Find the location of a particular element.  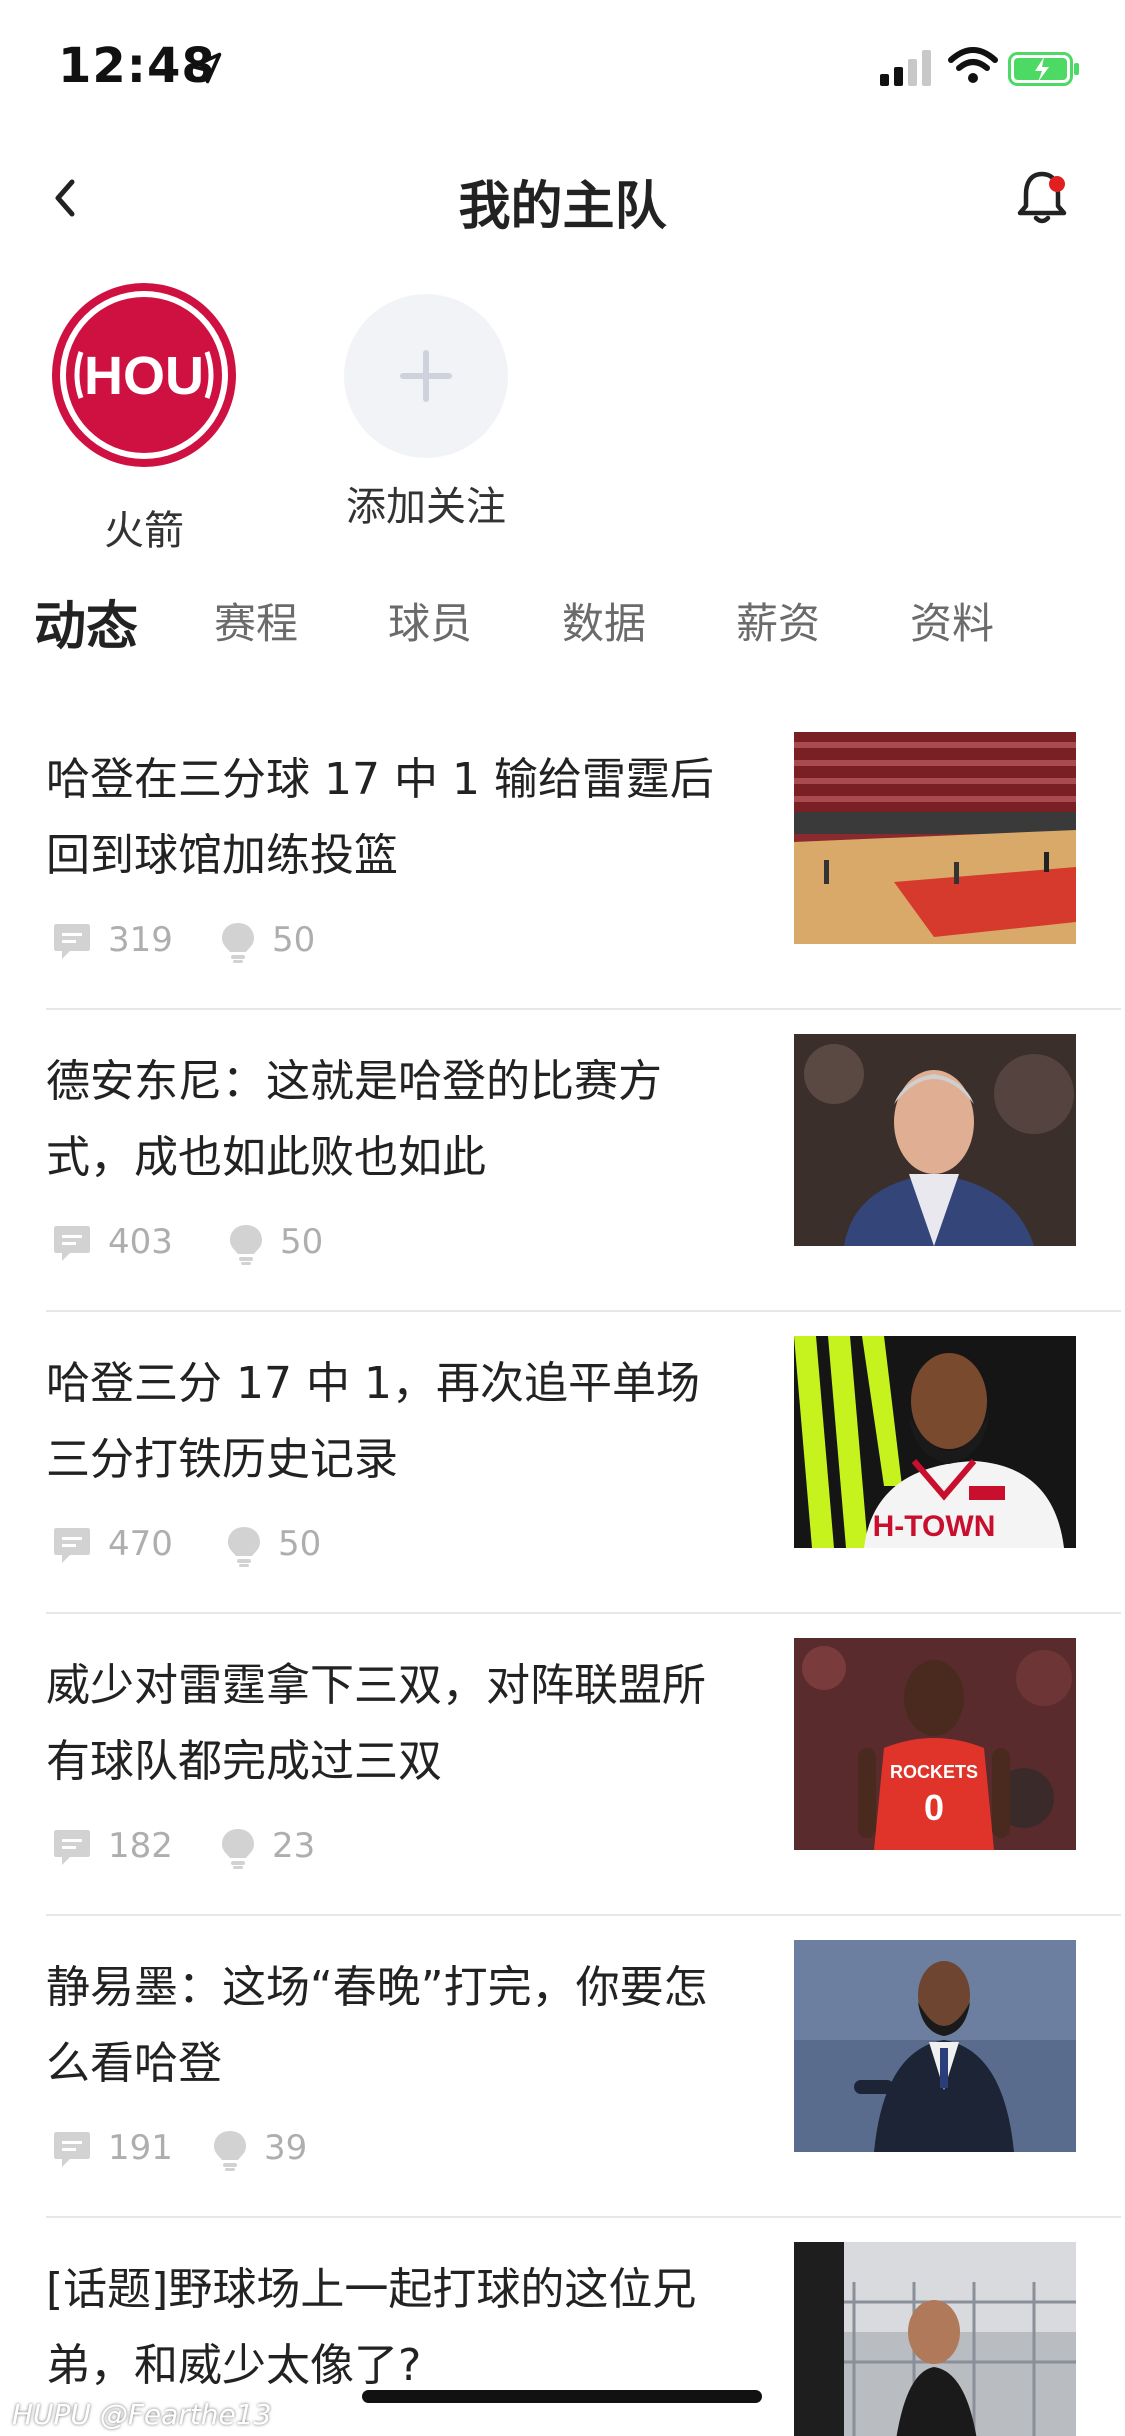

watermark: HUPU @Fearthe13 is located at coordinates (142, 2414).